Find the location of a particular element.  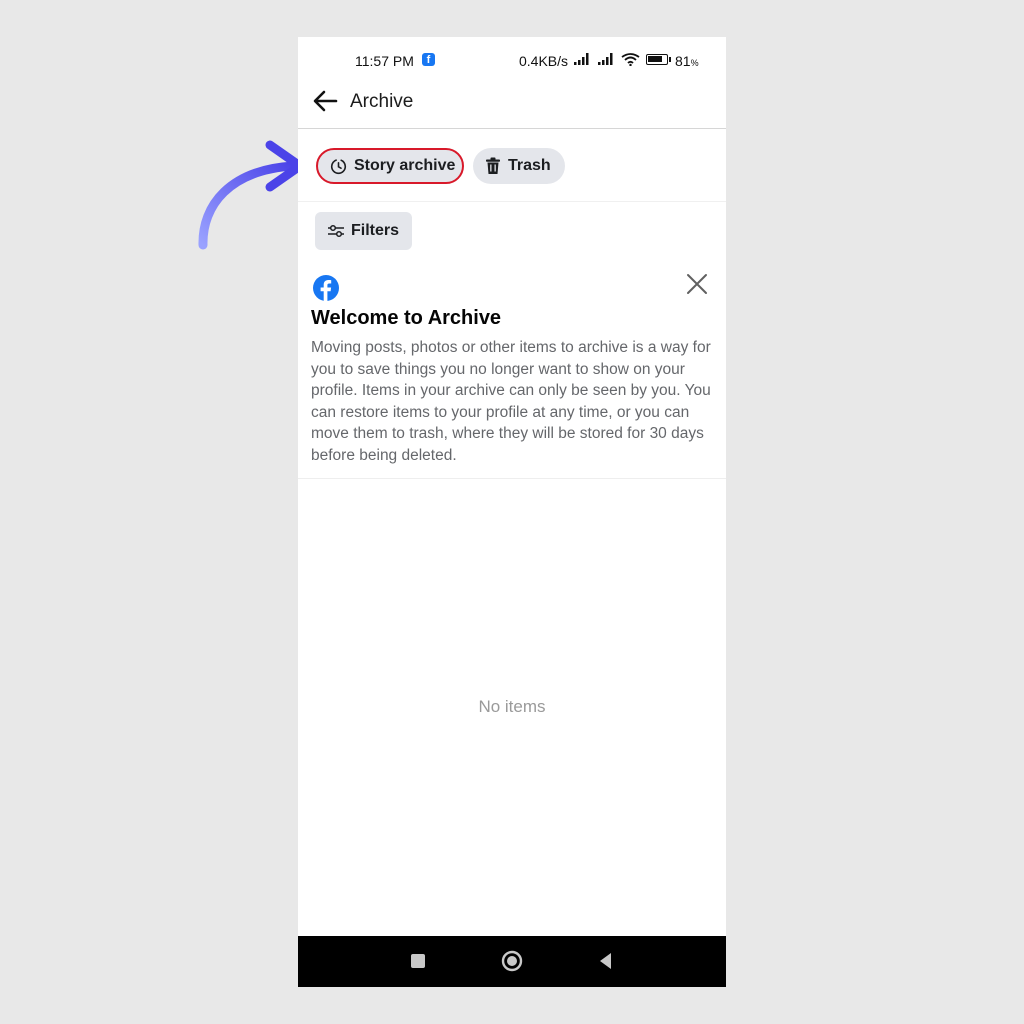

recent-apps-icon is located at coordinates (418, 961).